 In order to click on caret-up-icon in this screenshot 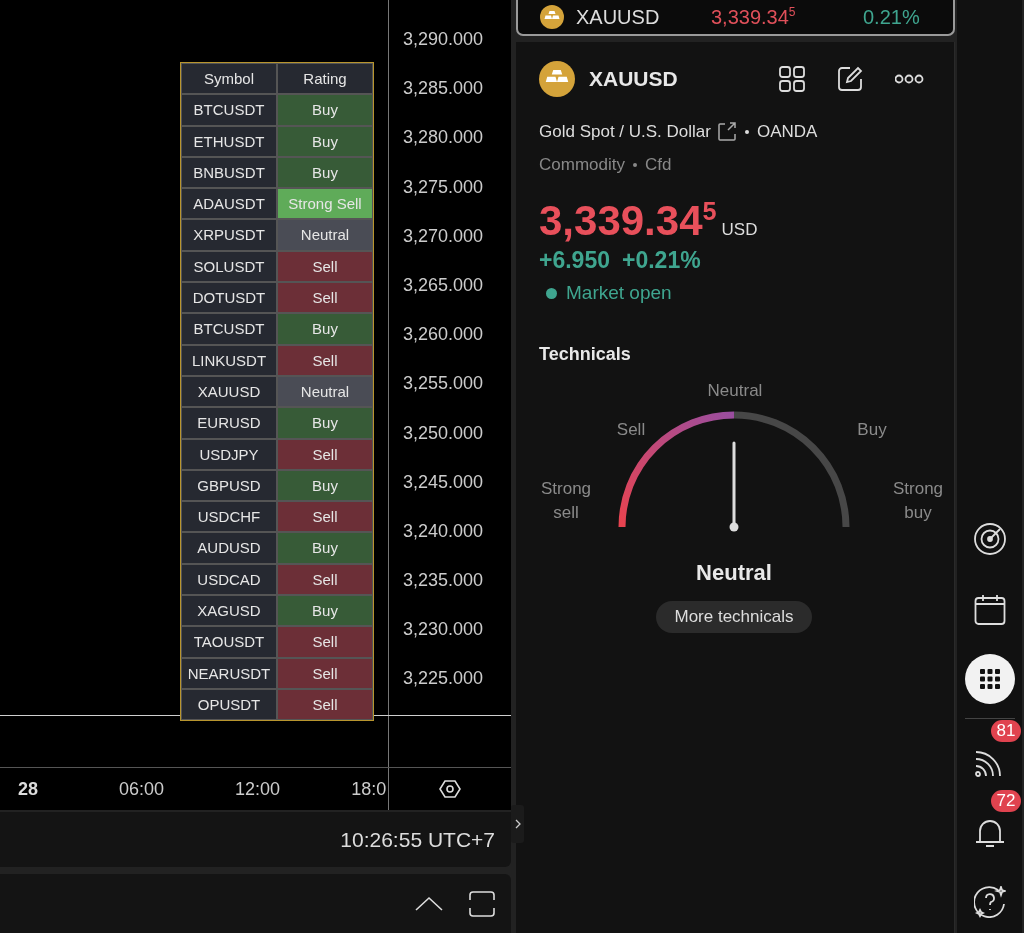, I will do `click(429, 903)`.